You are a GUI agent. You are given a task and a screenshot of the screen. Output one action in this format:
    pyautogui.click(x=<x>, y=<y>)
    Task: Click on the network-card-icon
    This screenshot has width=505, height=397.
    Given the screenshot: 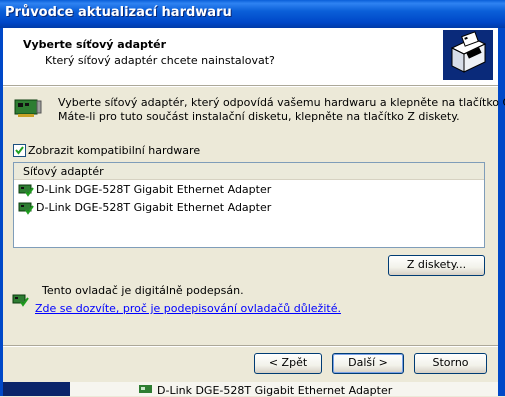 What is the action you would take?
    pyautogui.click(x=28, y=108)
    